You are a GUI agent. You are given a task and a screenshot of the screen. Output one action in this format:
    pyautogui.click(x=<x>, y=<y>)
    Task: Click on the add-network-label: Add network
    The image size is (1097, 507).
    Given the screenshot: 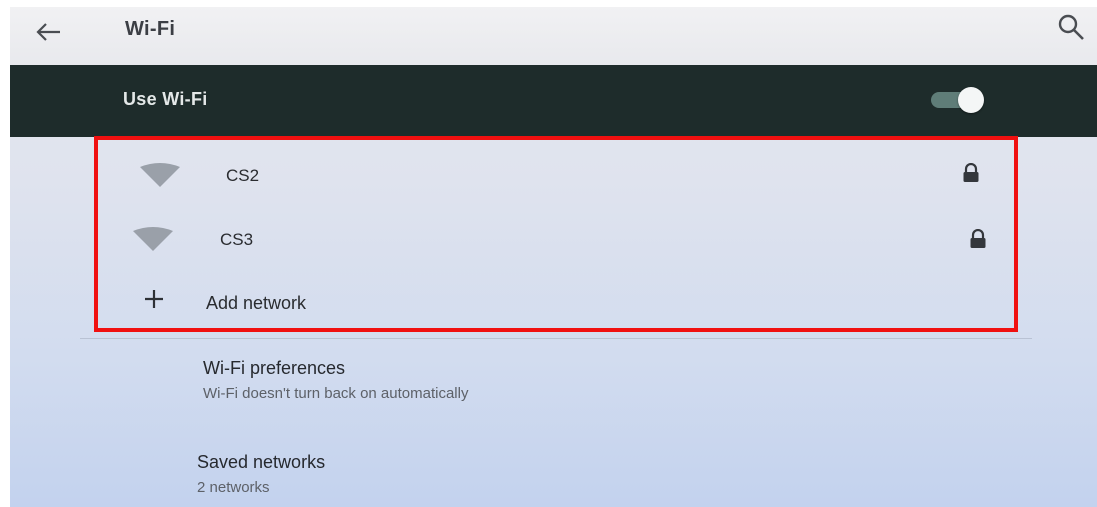 What is the action you would take?
    pyautogui.click(x=256, y=303)
    